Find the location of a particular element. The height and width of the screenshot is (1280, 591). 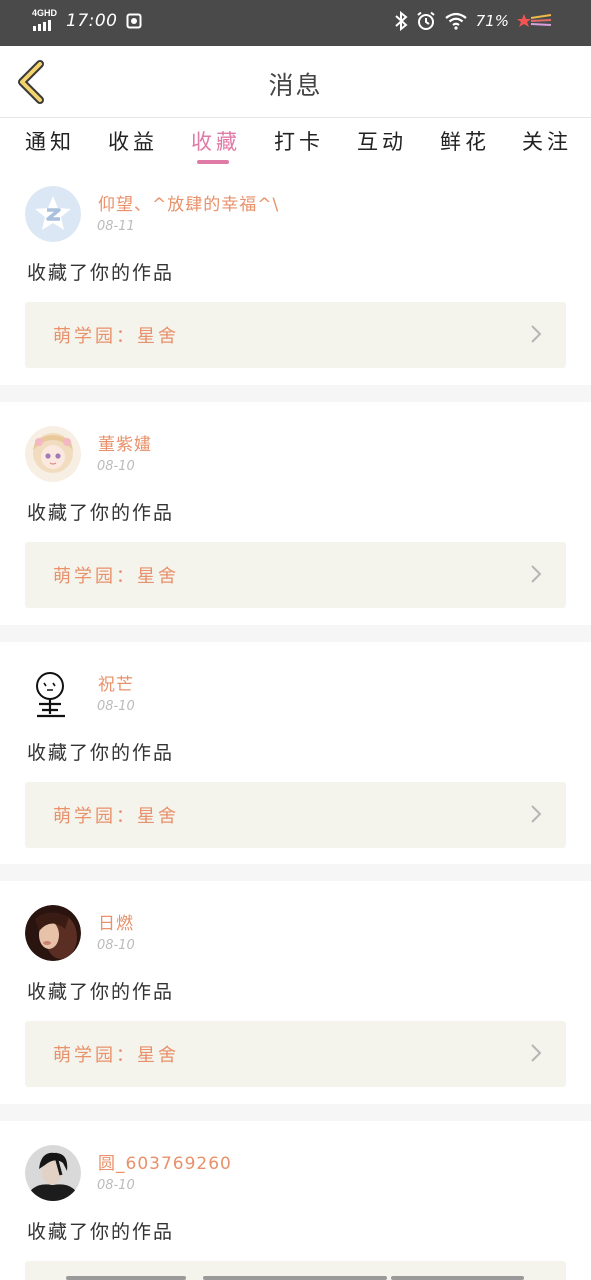

tab-earnings: 收益 is located at coordinates (133, 141).